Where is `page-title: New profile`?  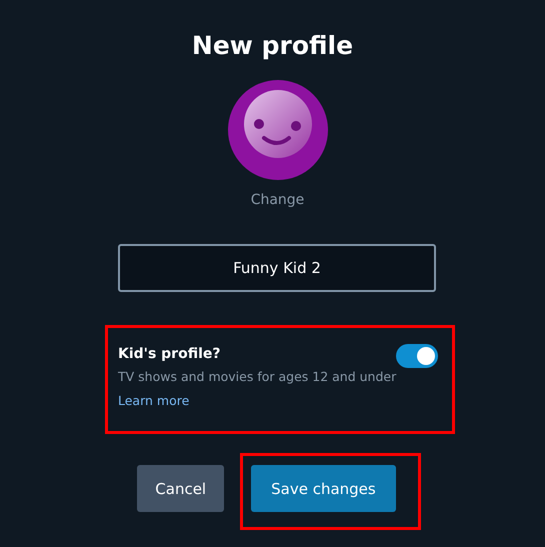
page-title: New profile is located at coordinates (273, 46).